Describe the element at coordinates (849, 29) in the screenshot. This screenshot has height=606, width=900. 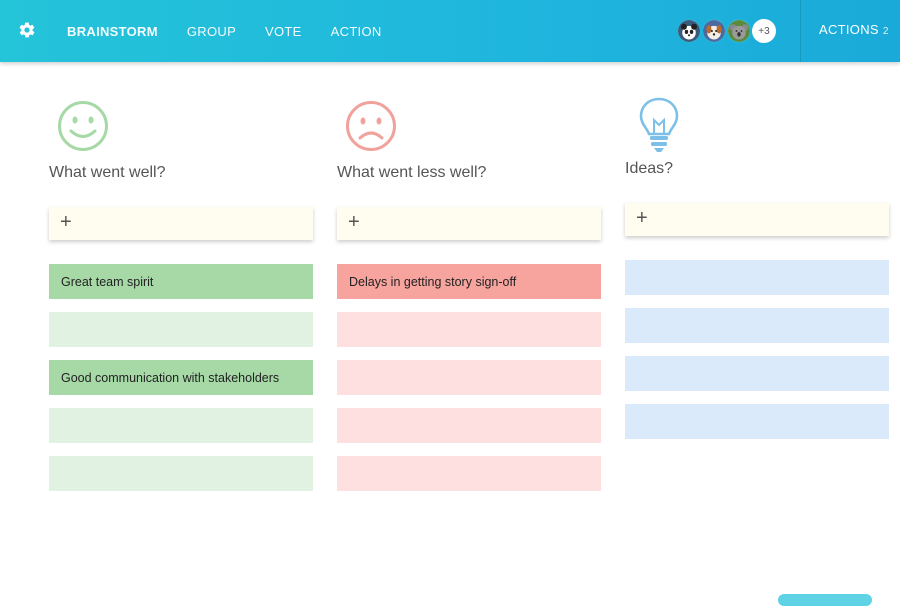
I see `actions-label: ACTIONS` at that location.